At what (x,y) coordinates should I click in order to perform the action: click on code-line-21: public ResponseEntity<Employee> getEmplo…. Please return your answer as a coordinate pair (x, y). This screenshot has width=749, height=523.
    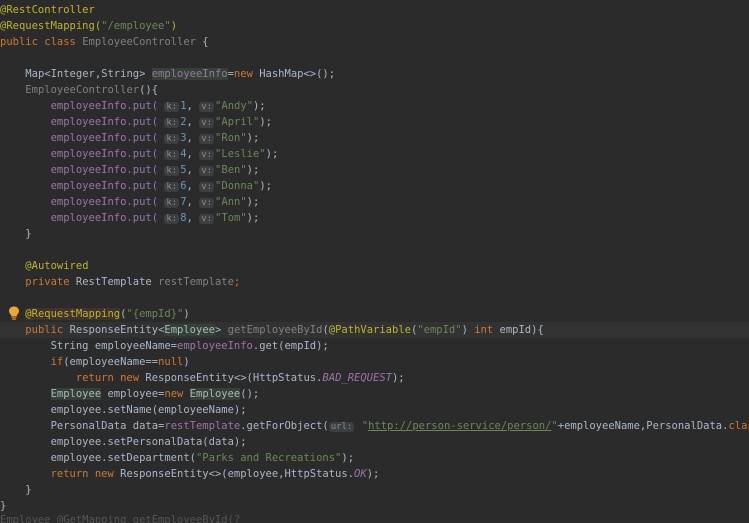
    Looking at the image, I should click on (374, 330).